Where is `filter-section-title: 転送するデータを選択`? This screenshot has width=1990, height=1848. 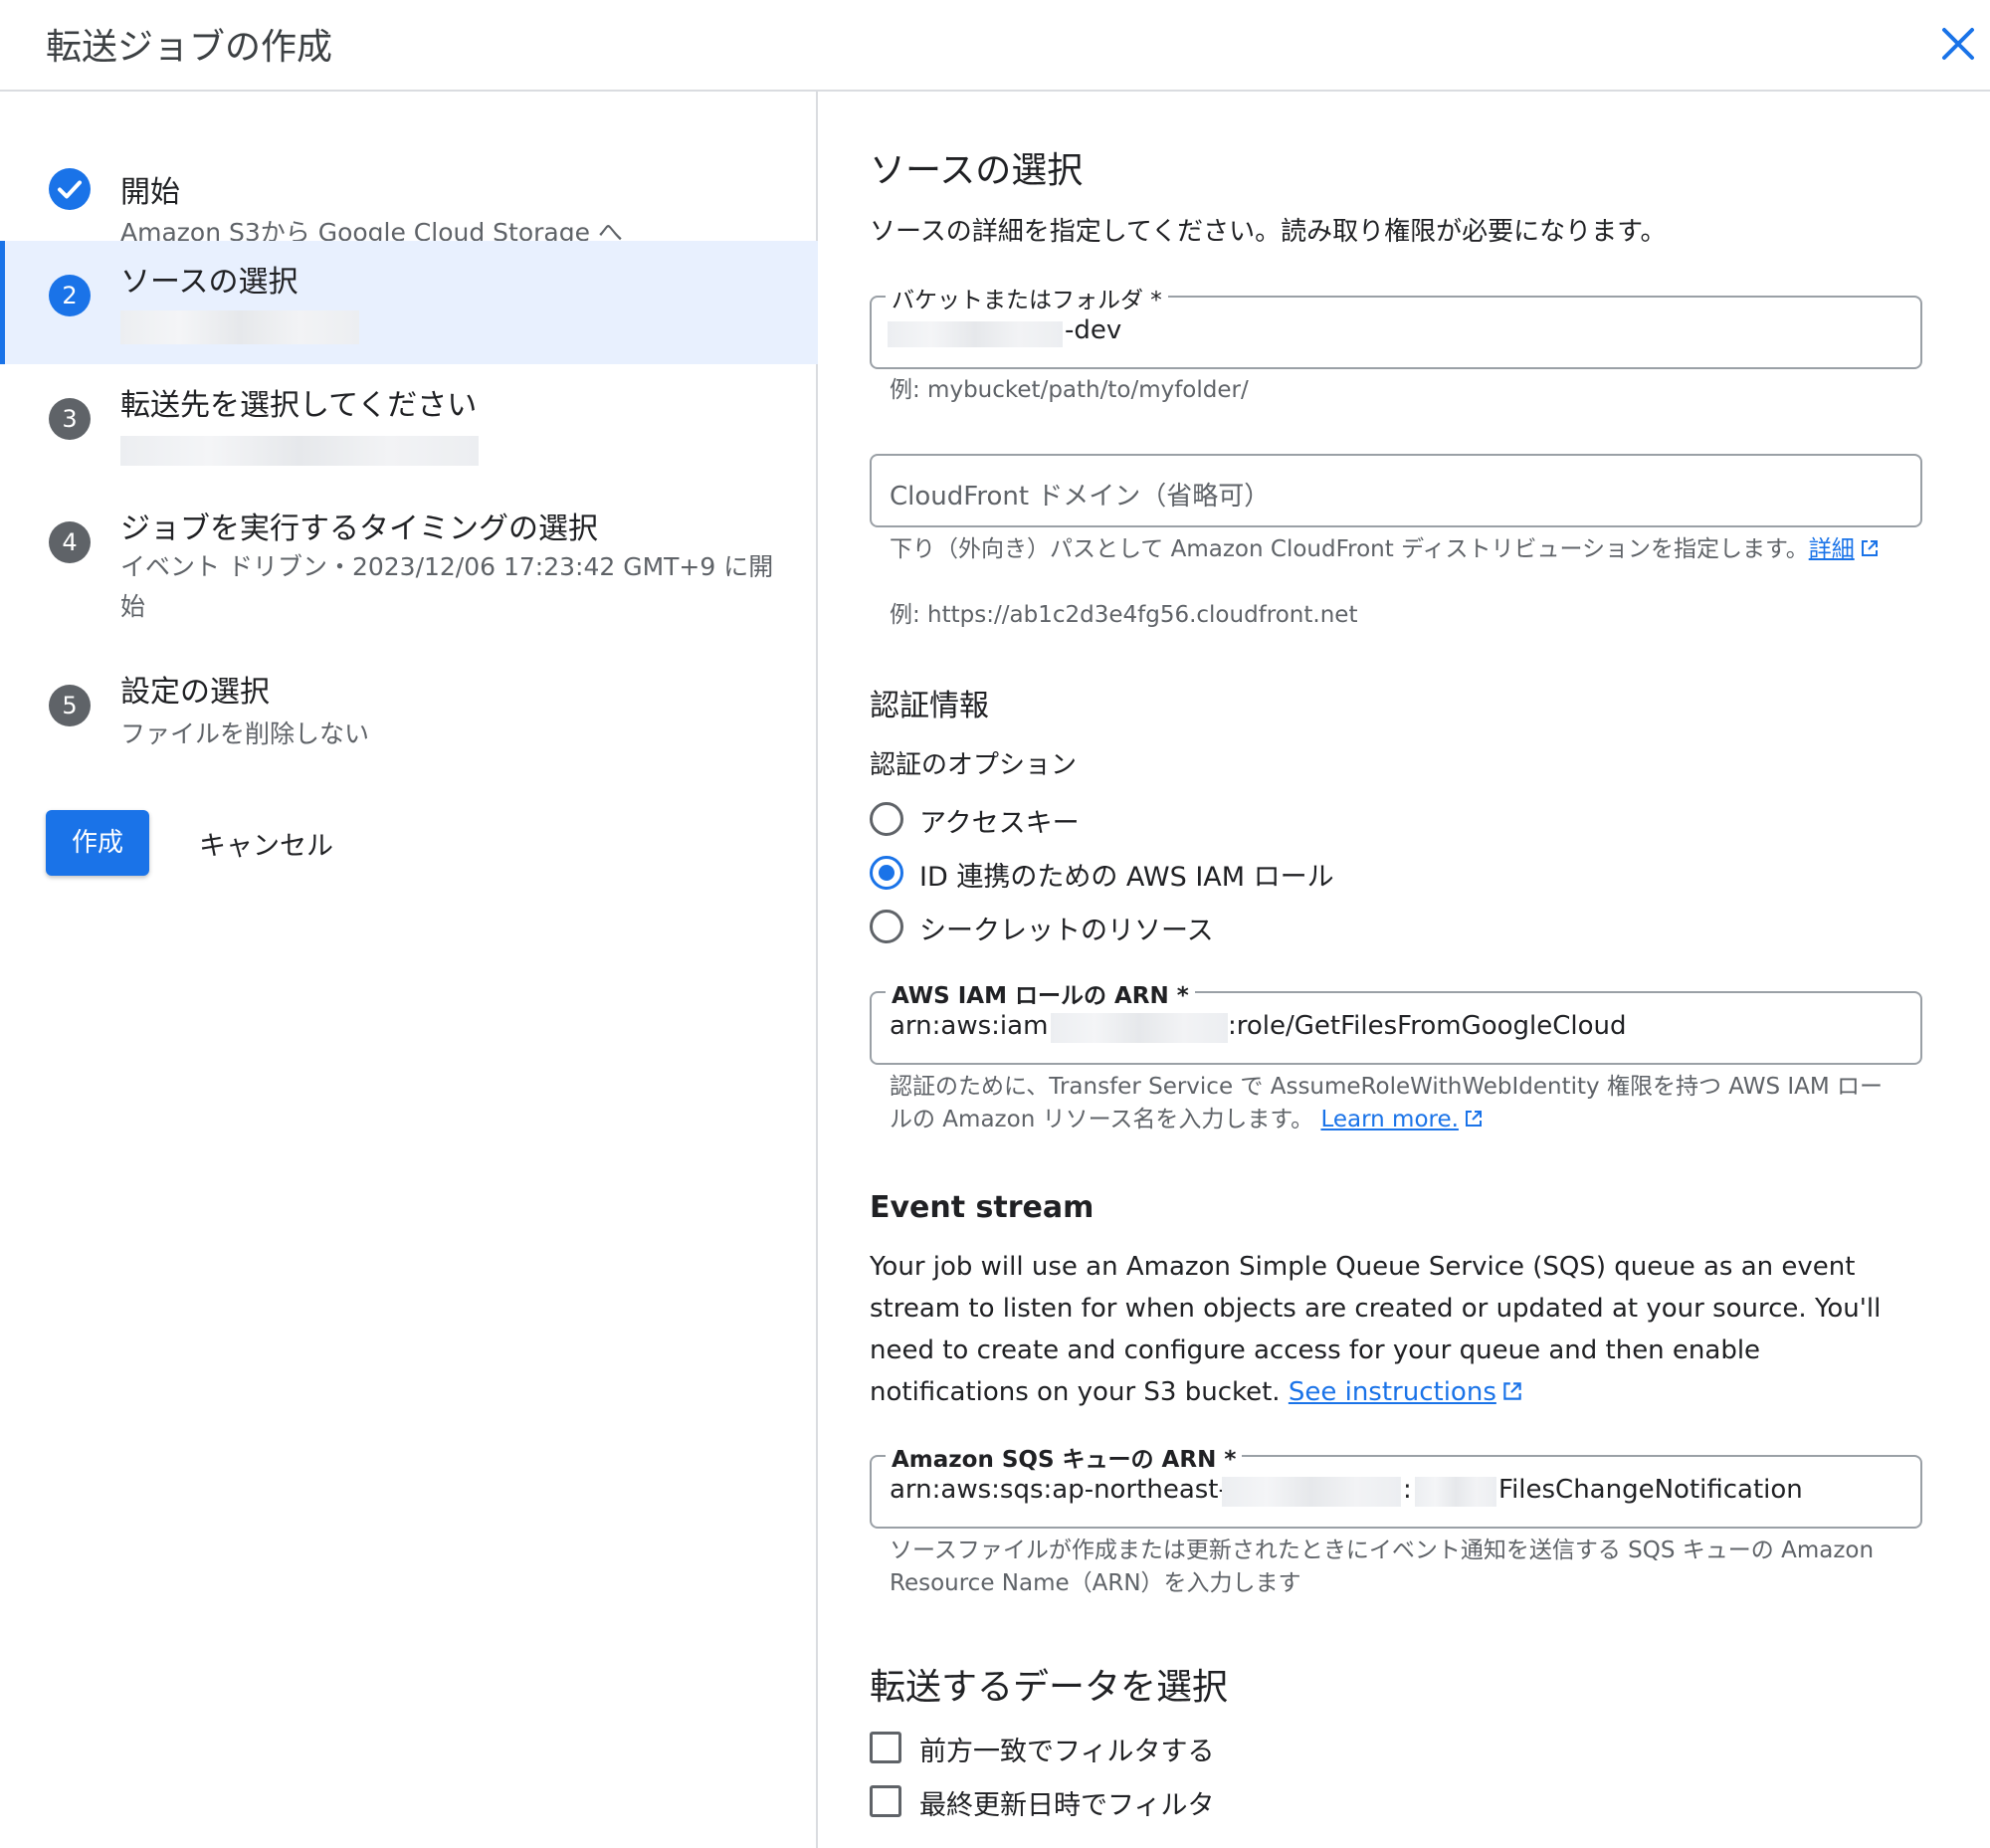
filter-section-title: 転送するデータを選択 is located at coordinates (1049, 1688).